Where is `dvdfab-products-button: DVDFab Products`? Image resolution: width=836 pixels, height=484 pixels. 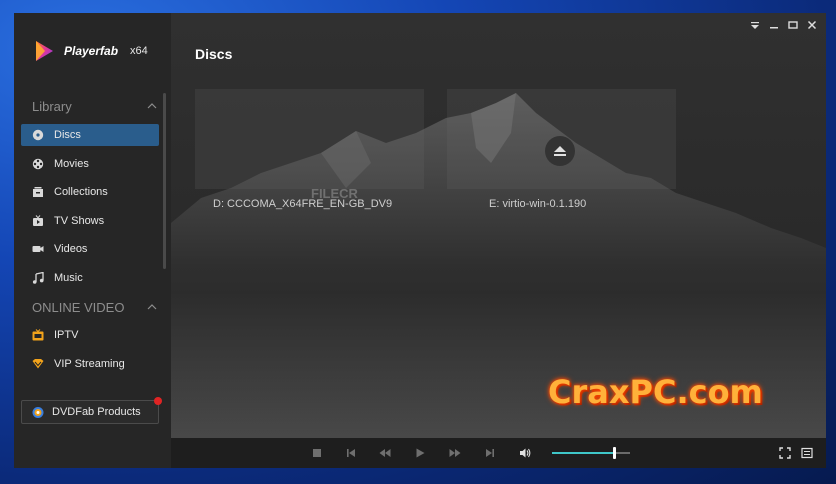
dvdfab-products-button: DVDFab Products is located at coordinates (90, 412).